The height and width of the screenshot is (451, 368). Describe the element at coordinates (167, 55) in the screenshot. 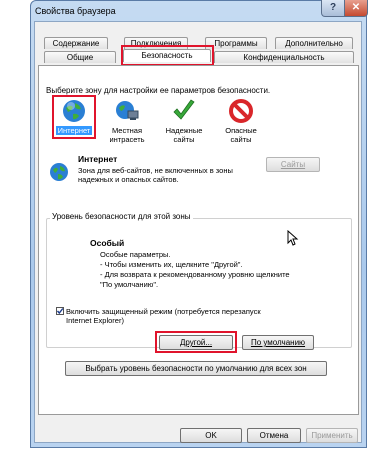

I see `highlight-security-tab` at that location.